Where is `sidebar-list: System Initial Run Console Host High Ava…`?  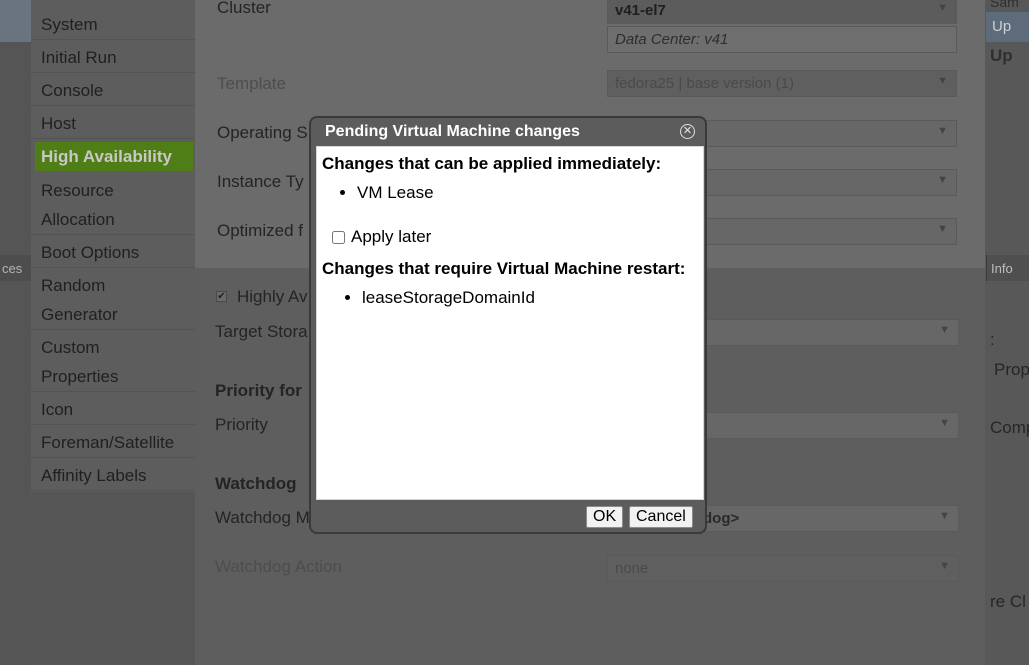 sidebar-list: System Initial Run Console Host High Ava… is located at coordinates (113, 246).